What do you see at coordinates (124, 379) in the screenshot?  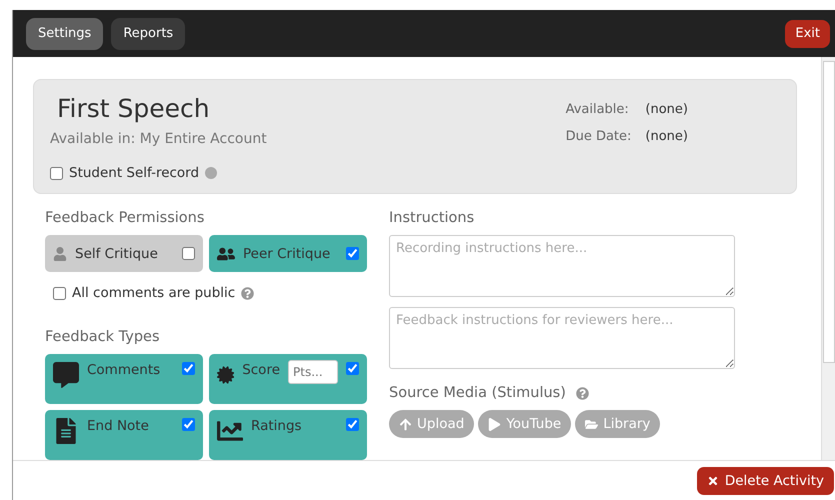 I see `feedback-type-tile: Comments` at bounding box center [124, 379].